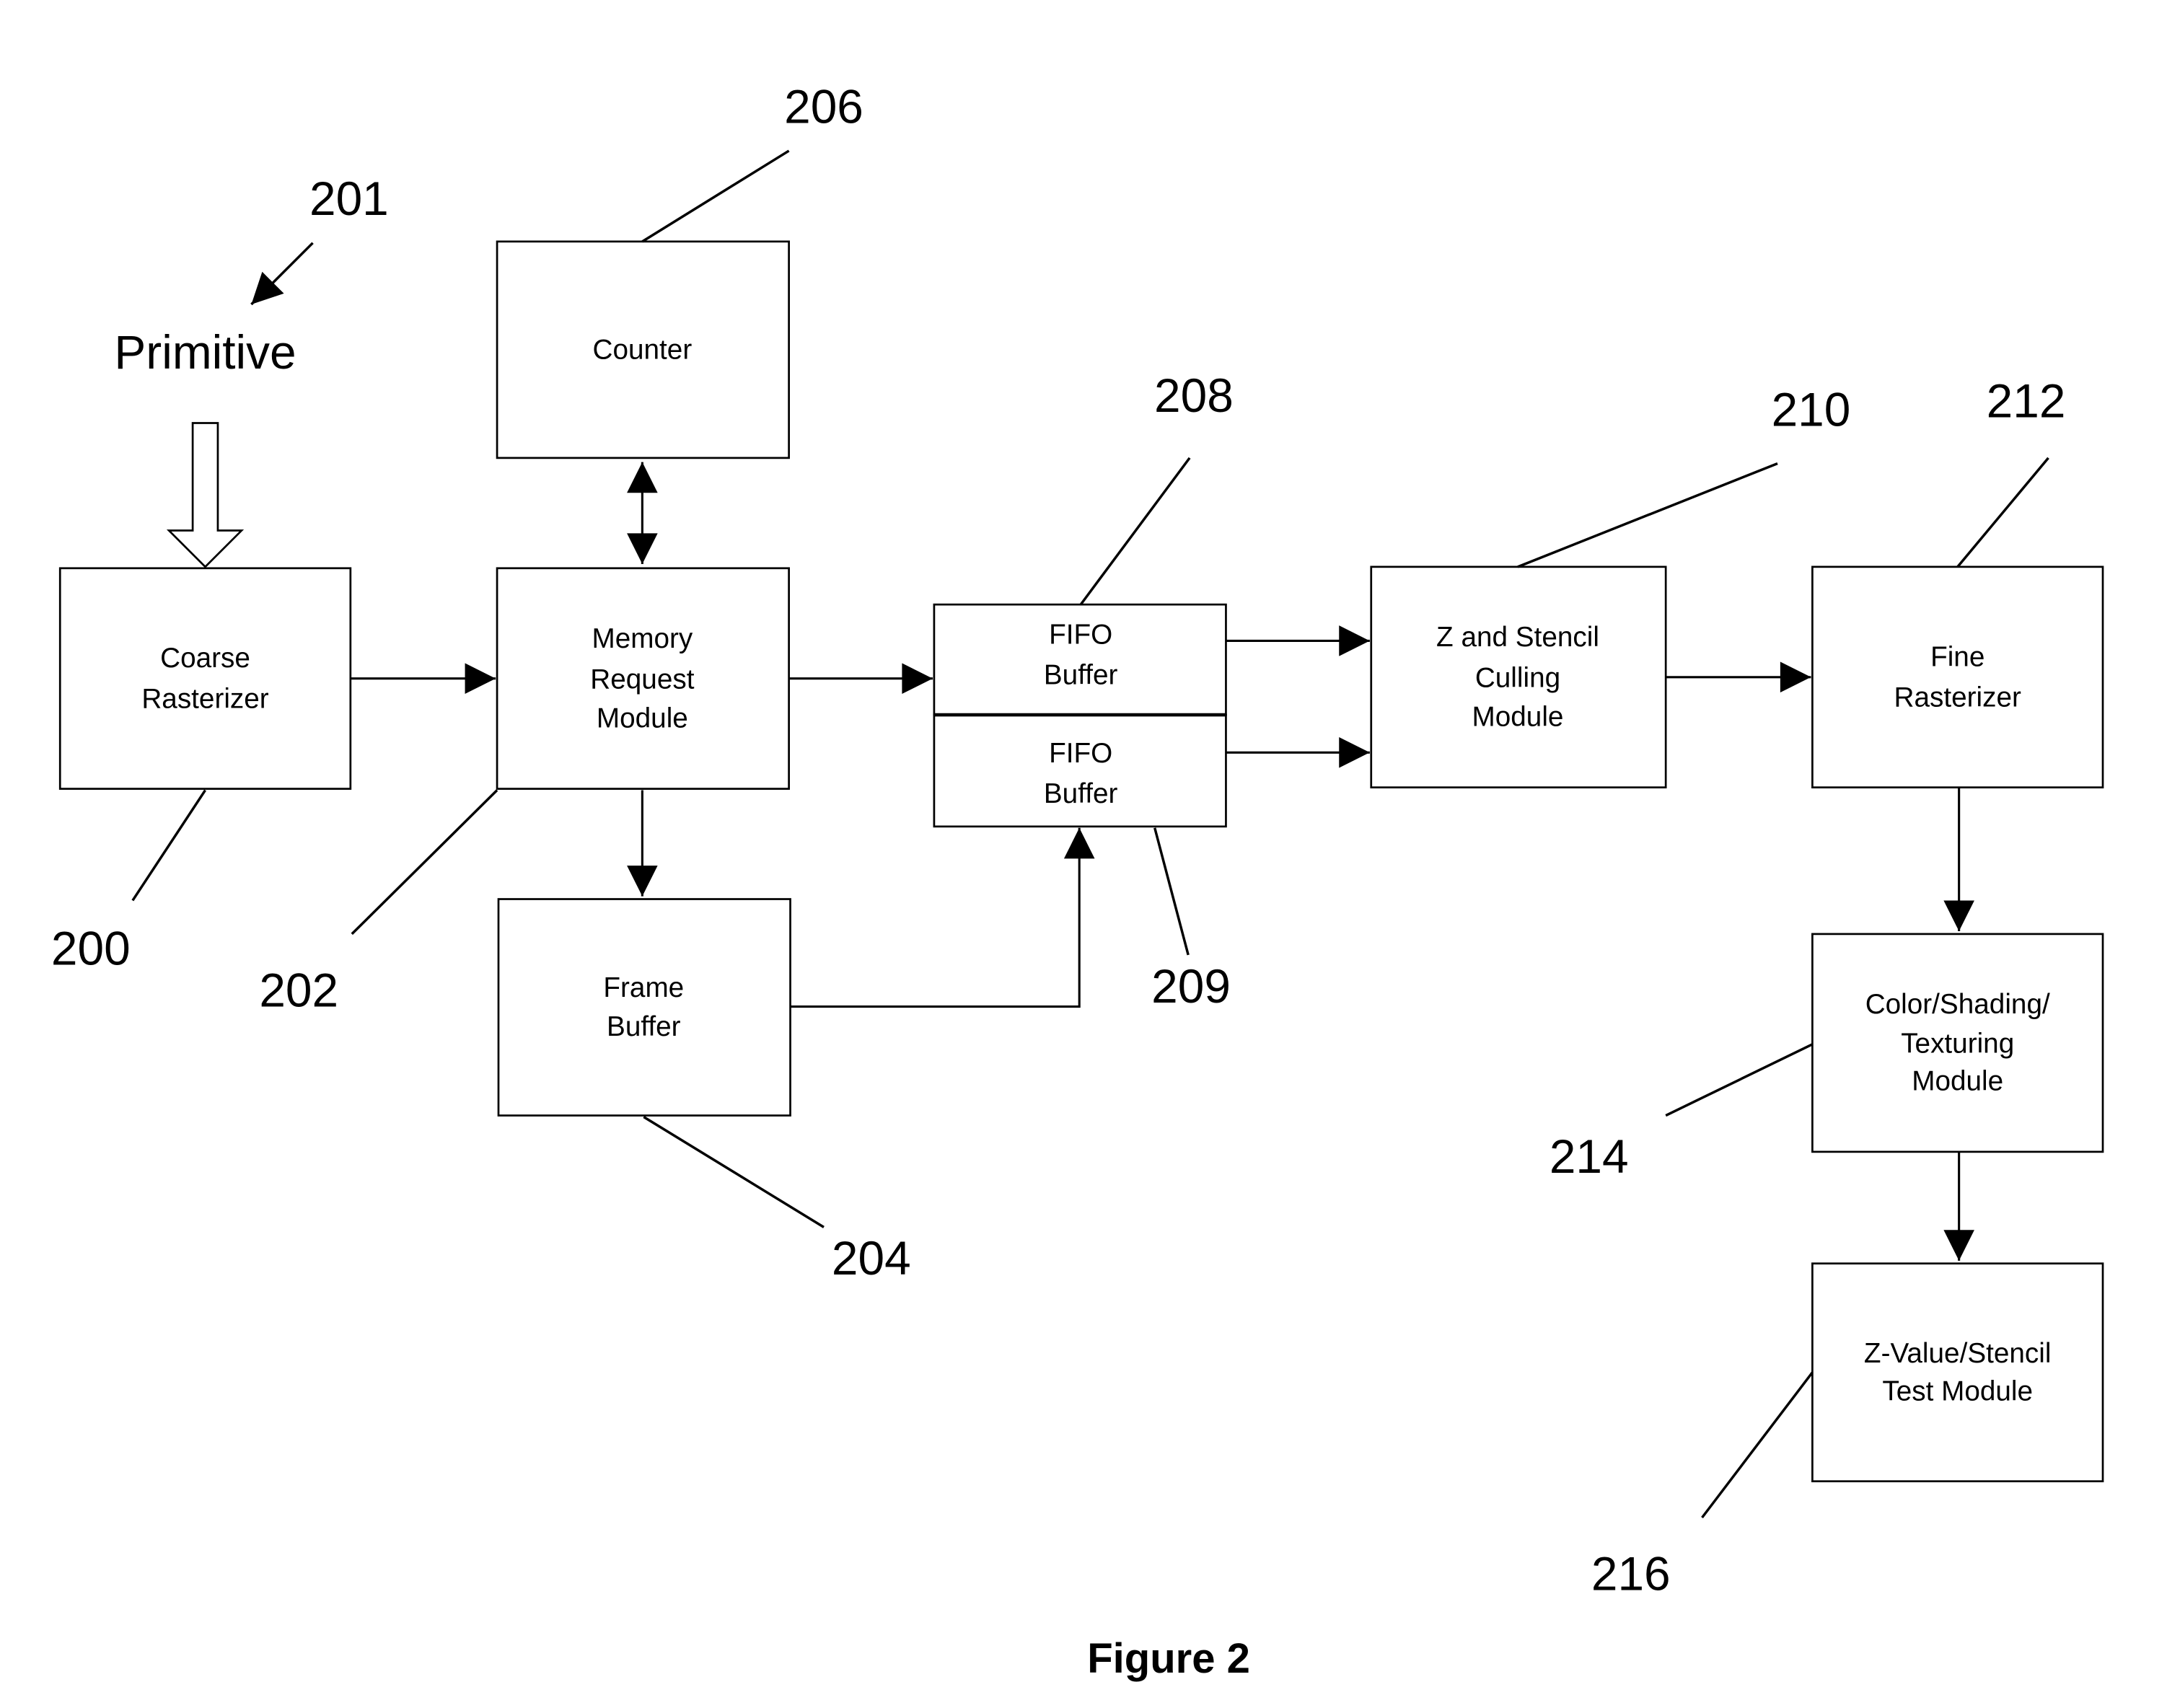 This screenshot has height=1708, width=2167. I want to click on fine-rasterizer-line2: Rasterizer, so click(1957, 697).